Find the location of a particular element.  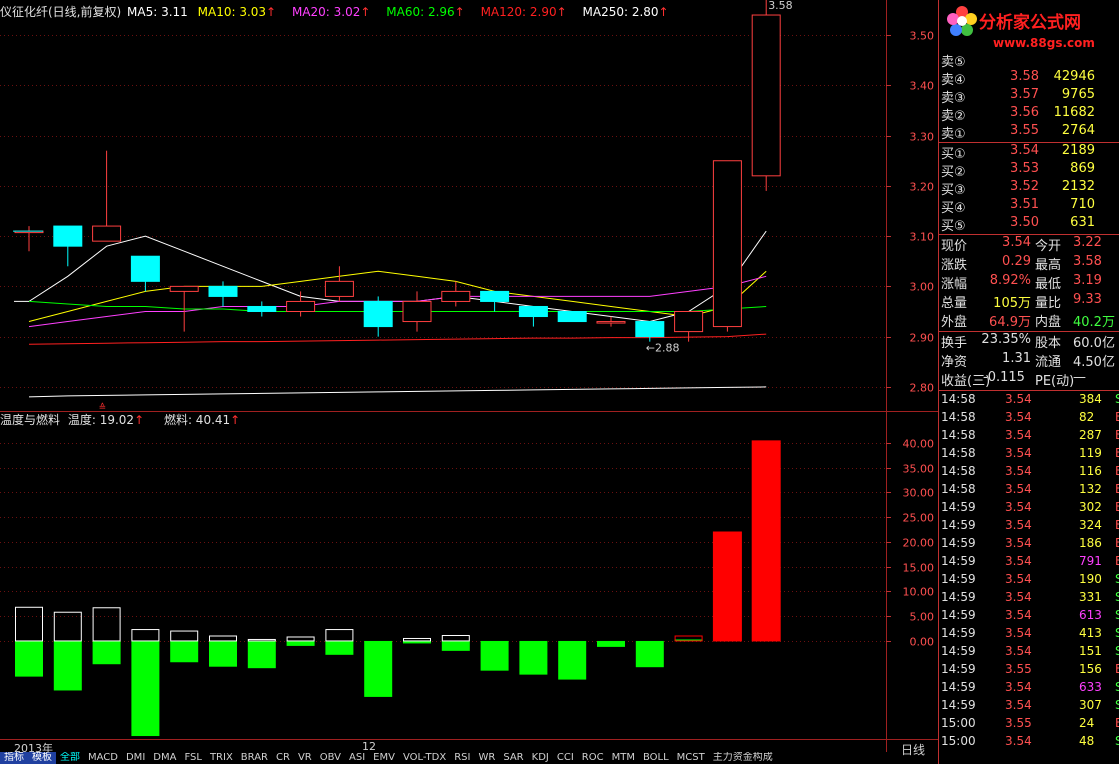

trade-tv: 119 is located at coordinates (1090, 453).